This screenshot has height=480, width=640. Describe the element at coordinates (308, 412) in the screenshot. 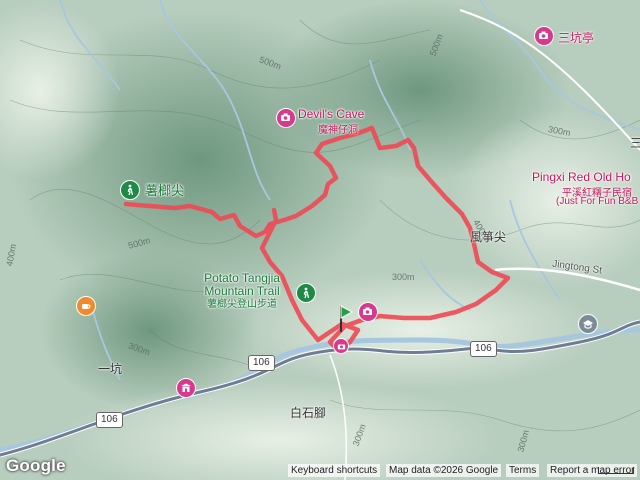

I see `place-label-baishijiao: 白石腳` at that location.